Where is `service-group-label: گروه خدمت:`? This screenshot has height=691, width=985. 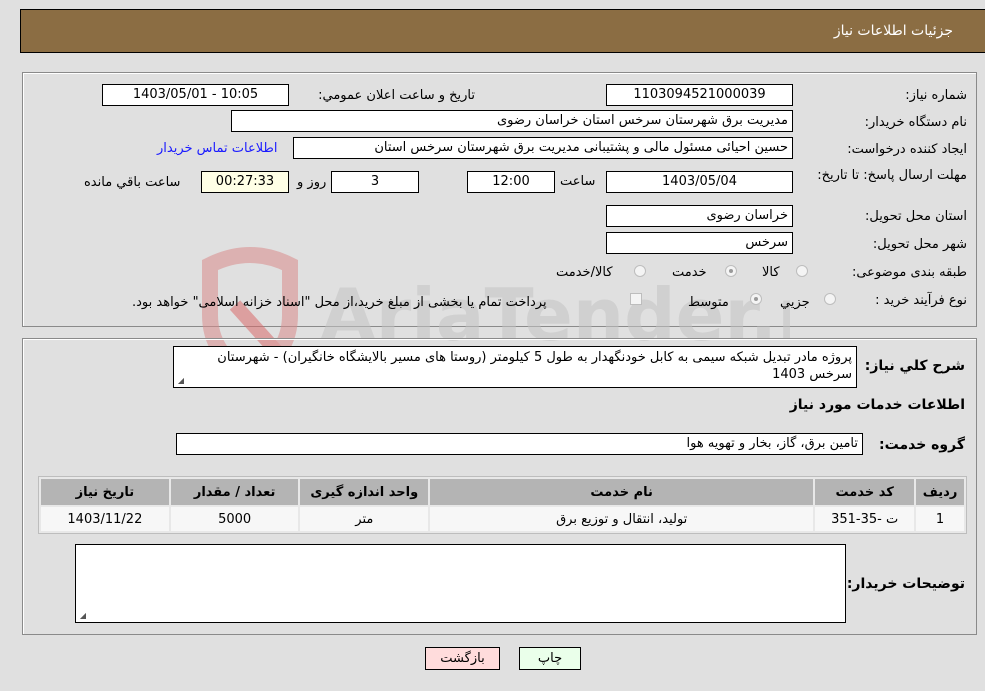 service-group-label: گروه خدمت: is located at coordinates (922, 445).